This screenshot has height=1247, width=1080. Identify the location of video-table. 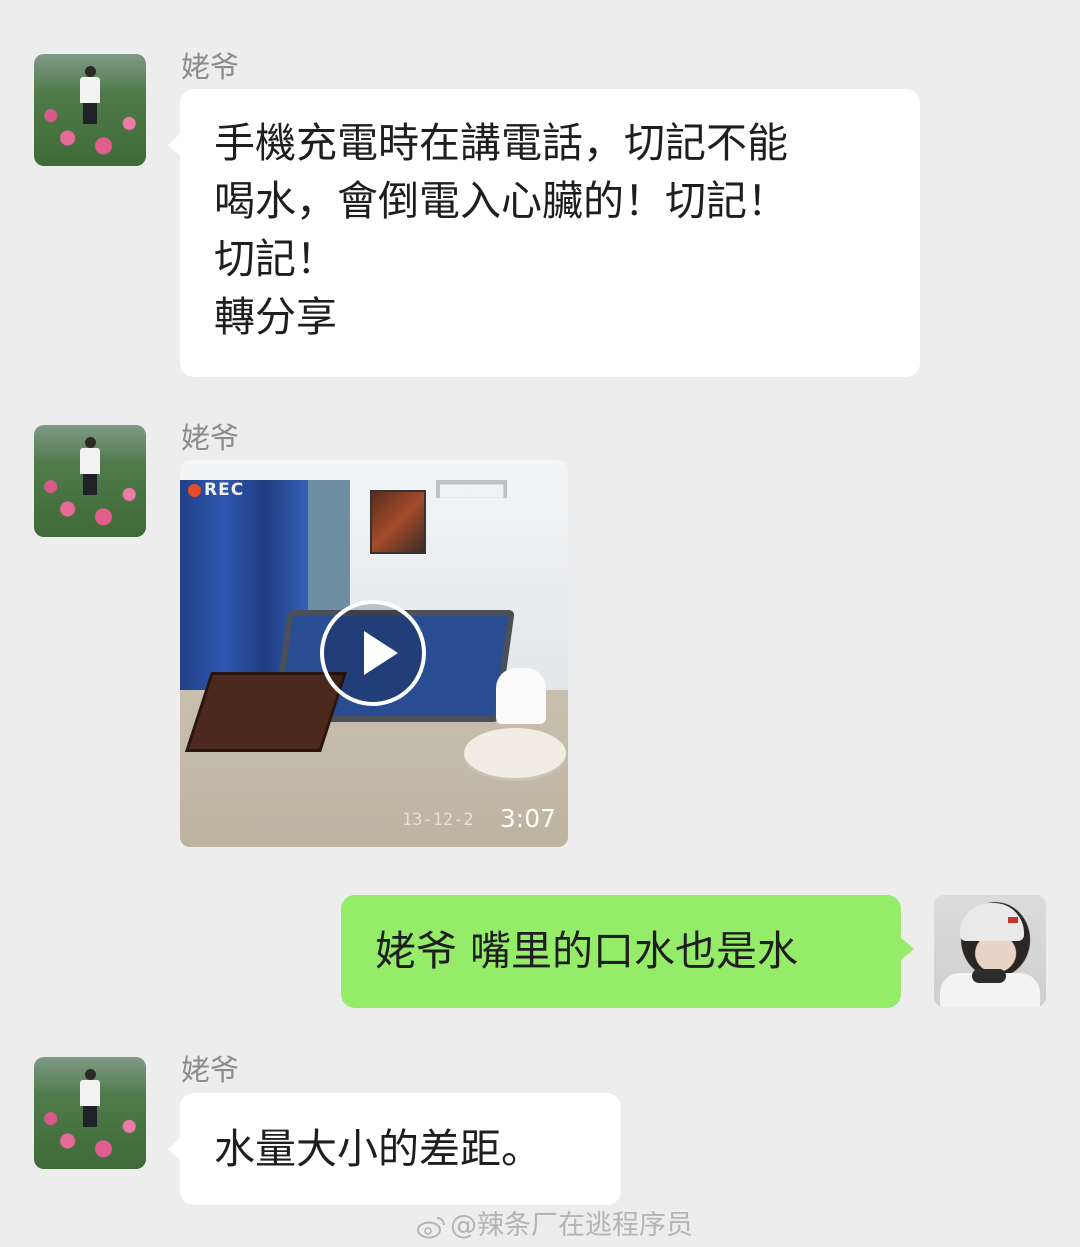
(266, 712).